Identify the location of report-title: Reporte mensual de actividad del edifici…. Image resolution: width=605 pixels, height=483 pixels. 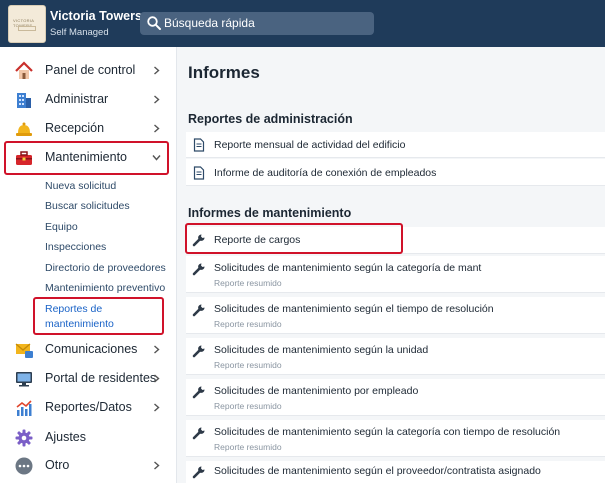
(310, 145).